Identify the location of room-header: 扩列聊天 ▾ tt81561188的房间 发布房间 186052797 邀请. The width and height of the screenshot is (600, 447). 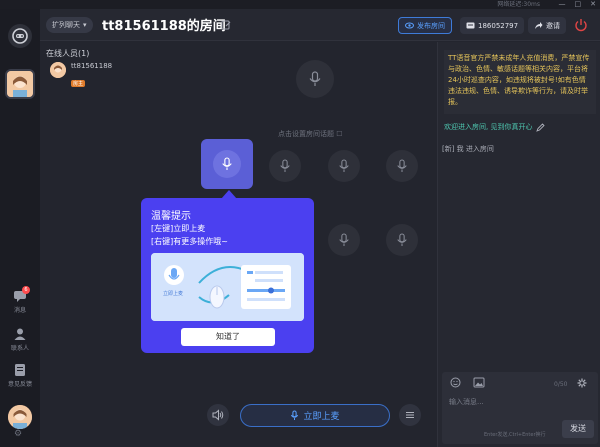
(320, 25).